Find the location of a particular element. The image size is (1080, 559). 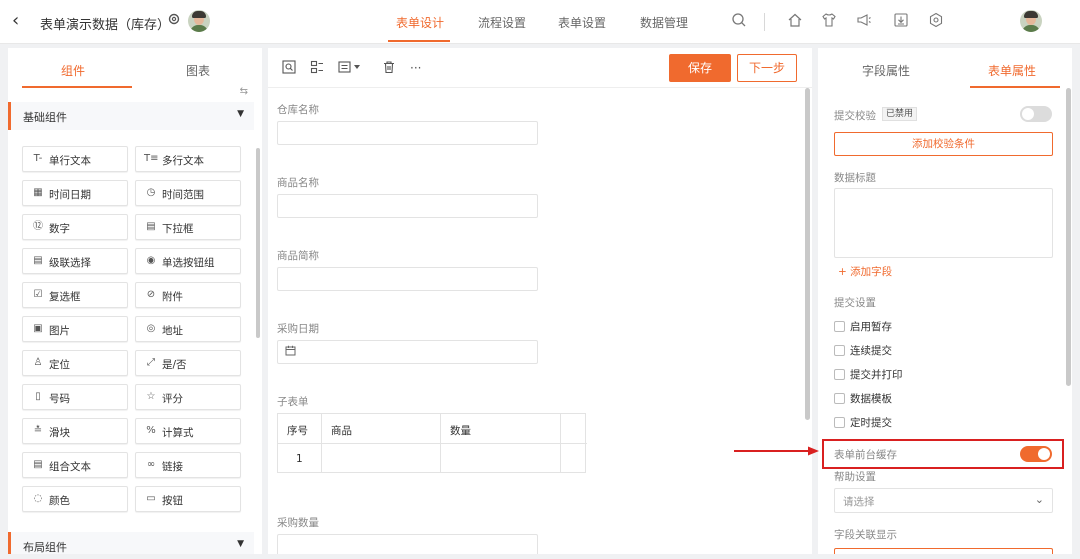

submit-validate-toggle is located at coordinates (1036, 114).